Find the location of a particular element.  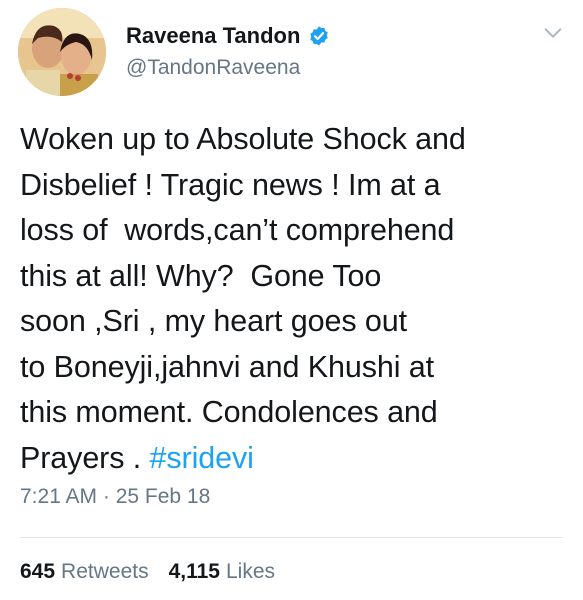

hashtag-link: #sridevi is located at coordinates (202, 458).